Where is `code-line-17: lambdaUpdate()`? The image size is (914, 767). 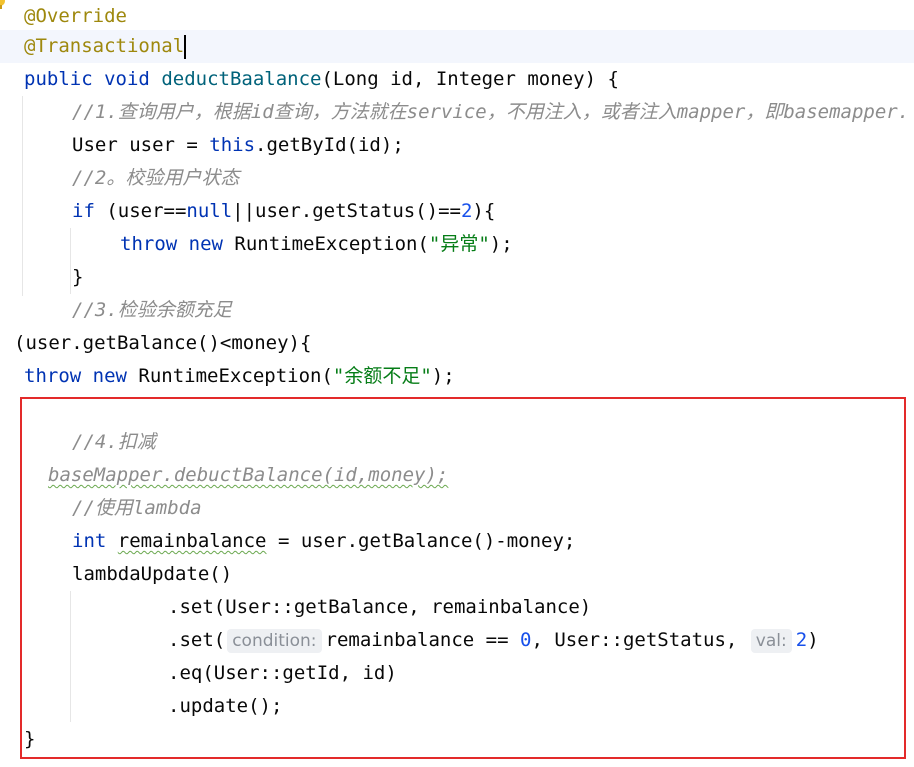
code-line-17: lambdaUpdate() is located at coordinates (152, 574).